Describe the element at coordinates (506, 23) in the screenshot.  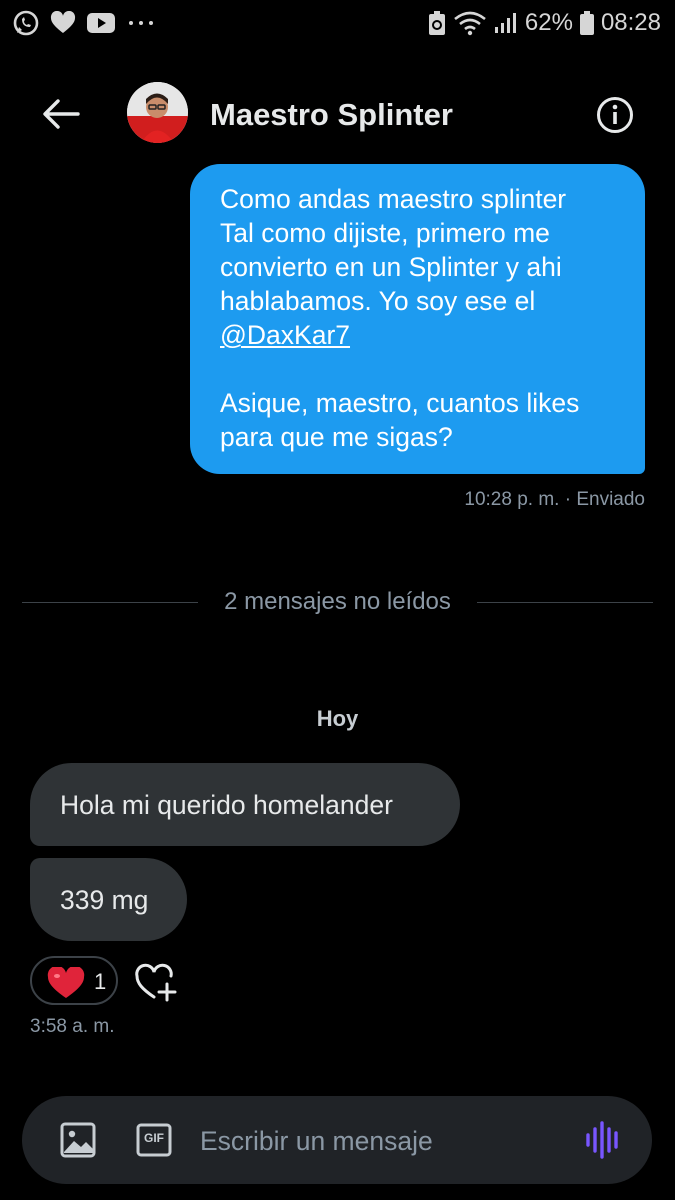
I see `signal-icon` at that location.